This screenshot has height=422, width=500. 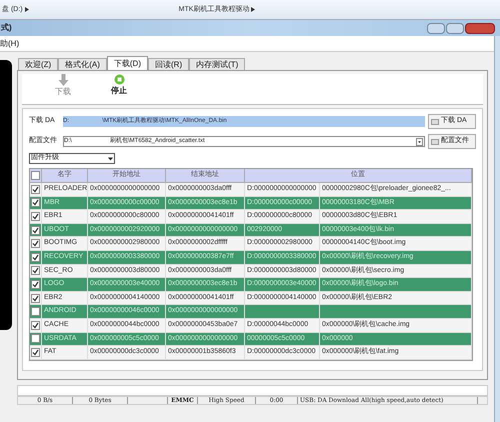 What do you see at coordinates (127, 63) in the screenshot?
I see `tab: 下载(D)` at bounding box center [127, 63].